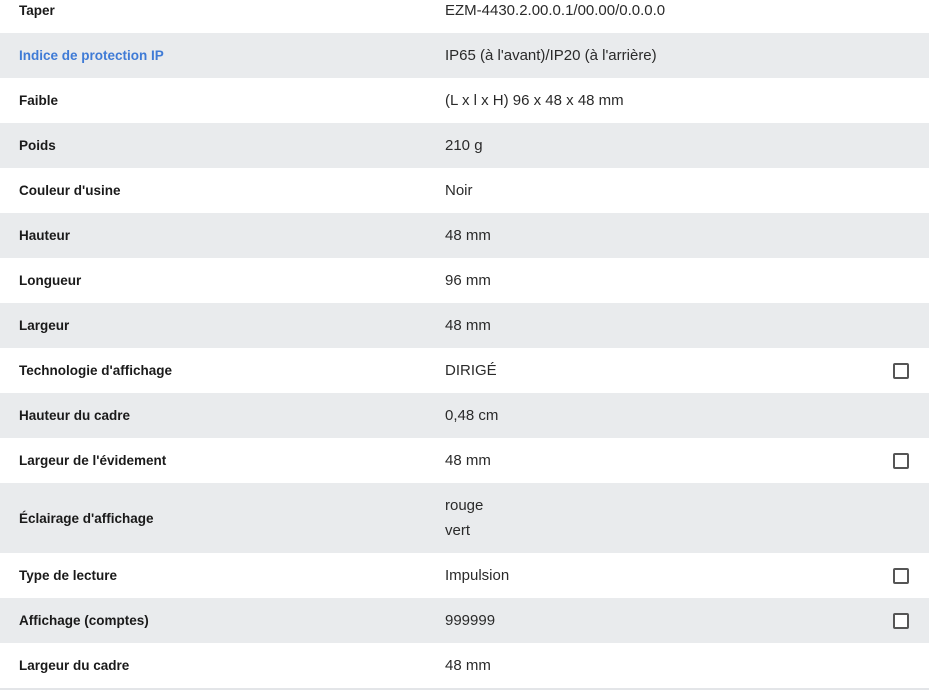 The width and height of the screenshot is (933, 690). I want to click on spec-row-frame-width: Largeur du cadre 48 mm, so click(464, 665).